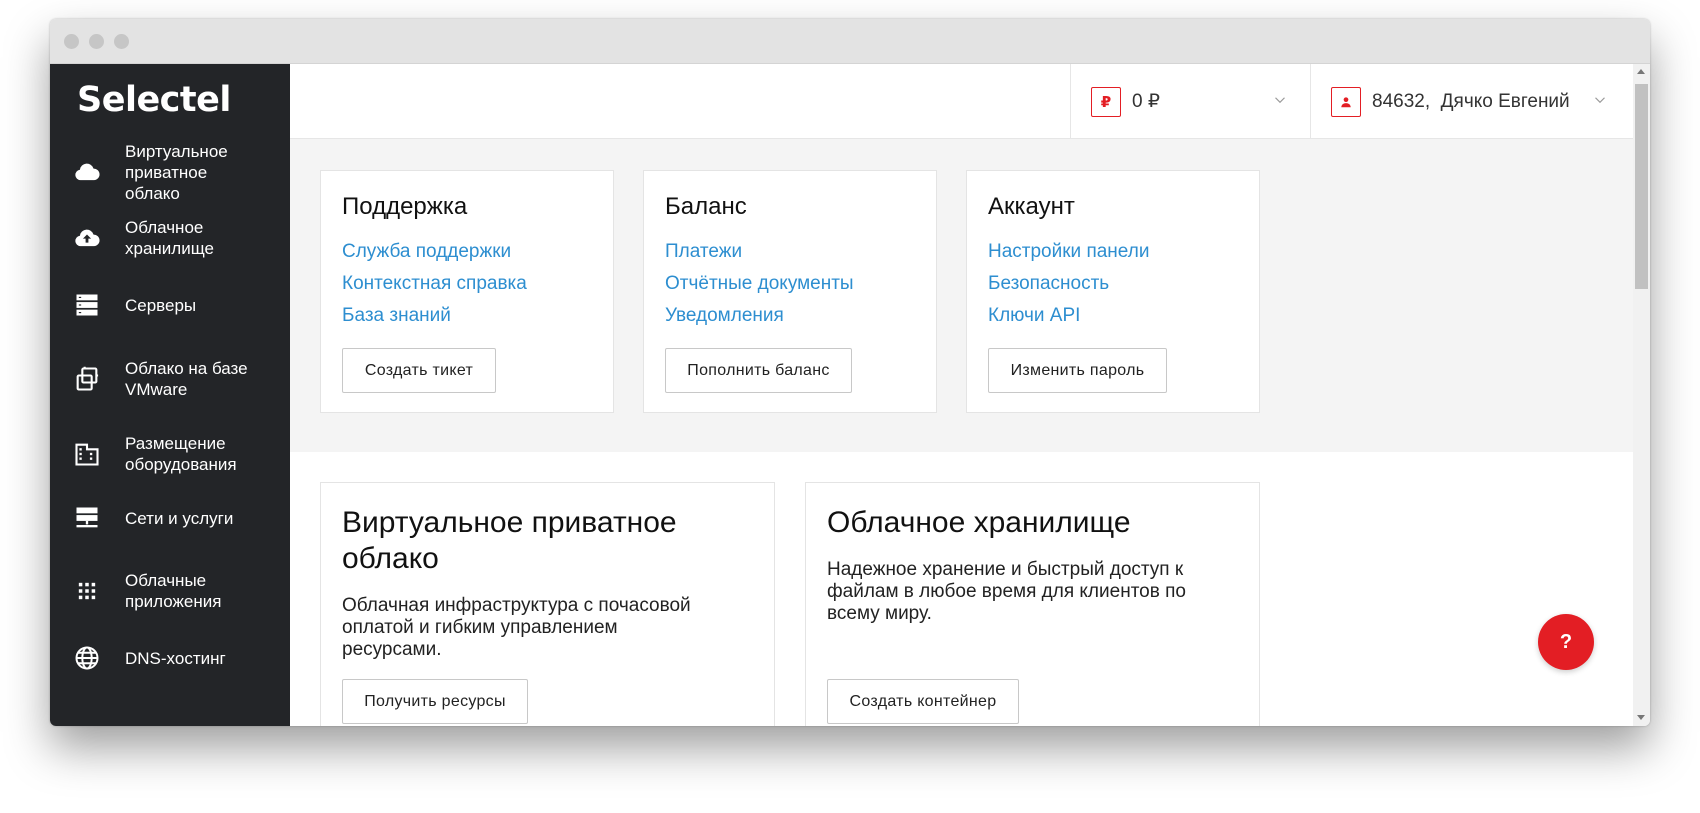 This screenshot has width=1700, height=813. What do you see at coordinates (87, 172) in the screenshot?
I see `cloud-icon` at bounding box center [87, 172].